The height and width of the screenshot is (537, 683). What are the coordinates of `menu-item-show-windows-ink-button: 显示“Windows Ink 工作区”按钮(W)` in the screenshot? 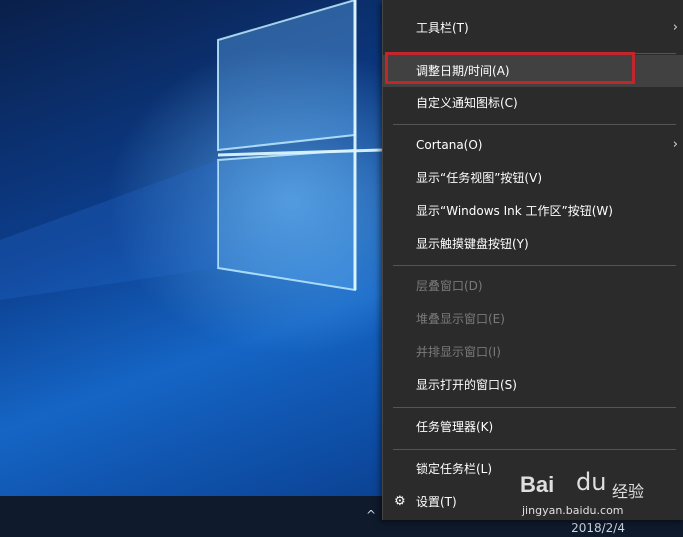 It's located at (533, 211).